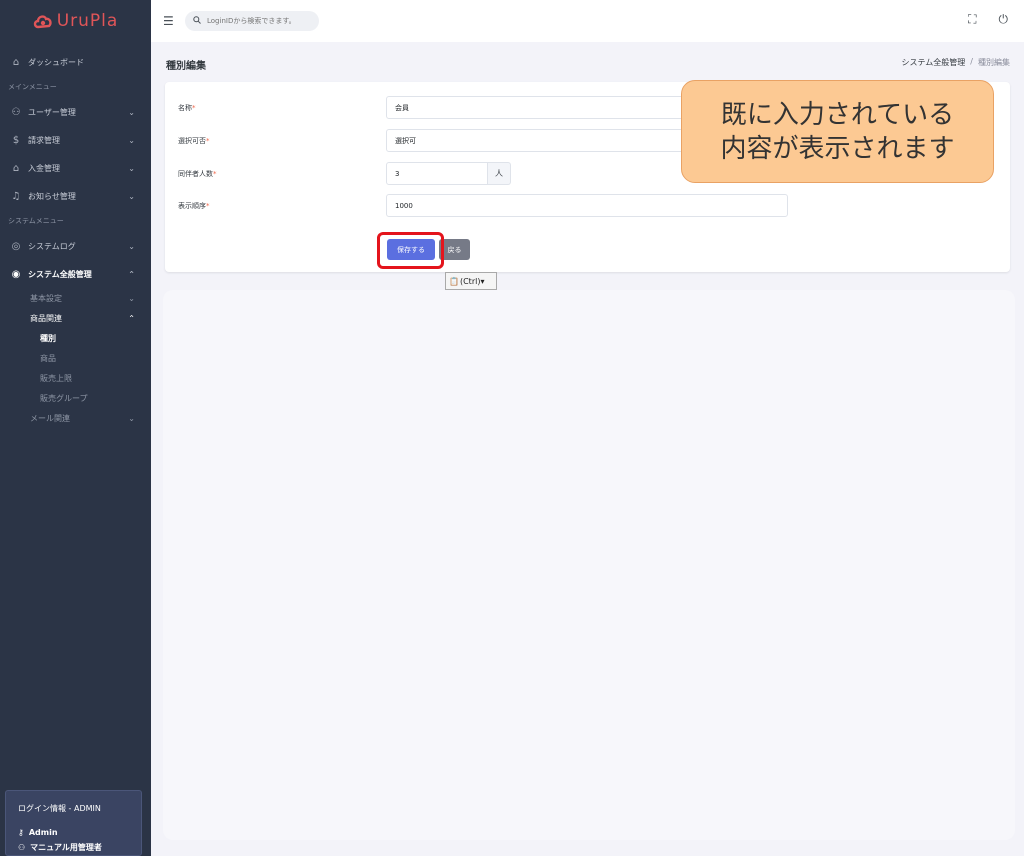 This screenshot has height=856, width=1024. Describe the element at coordinates (60, 274) in the screenshot. I see `sidebar-item-label: システム全般管理` at that location.